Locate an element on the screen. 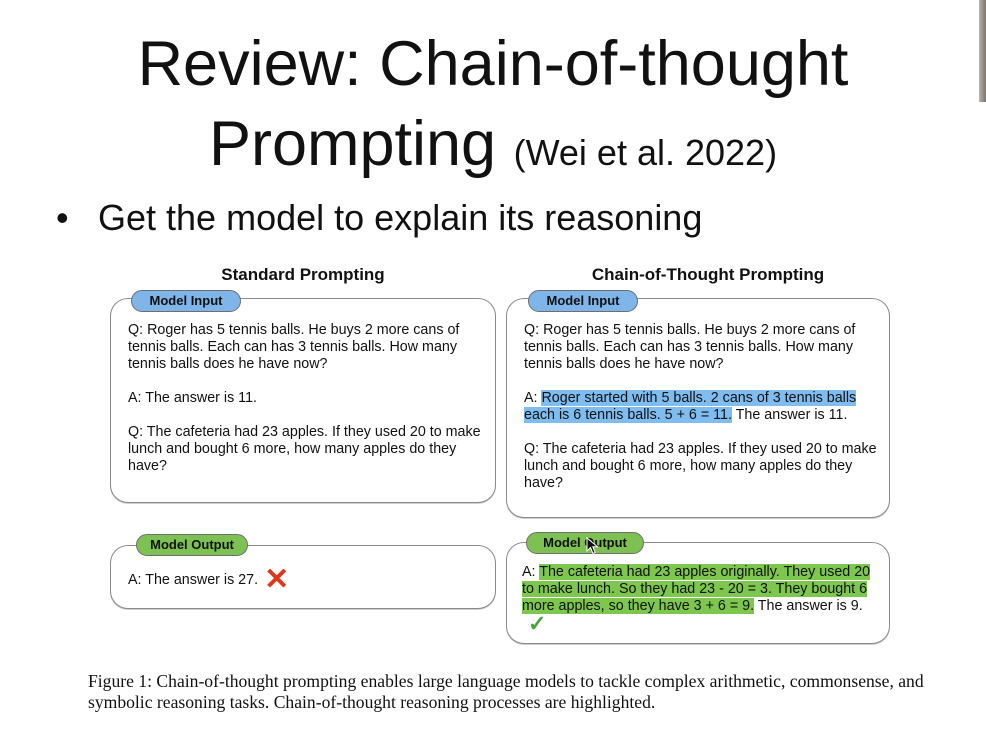 The image size is (986, 732). cot-input-label: Model Input is located at coordinates (583, 301).